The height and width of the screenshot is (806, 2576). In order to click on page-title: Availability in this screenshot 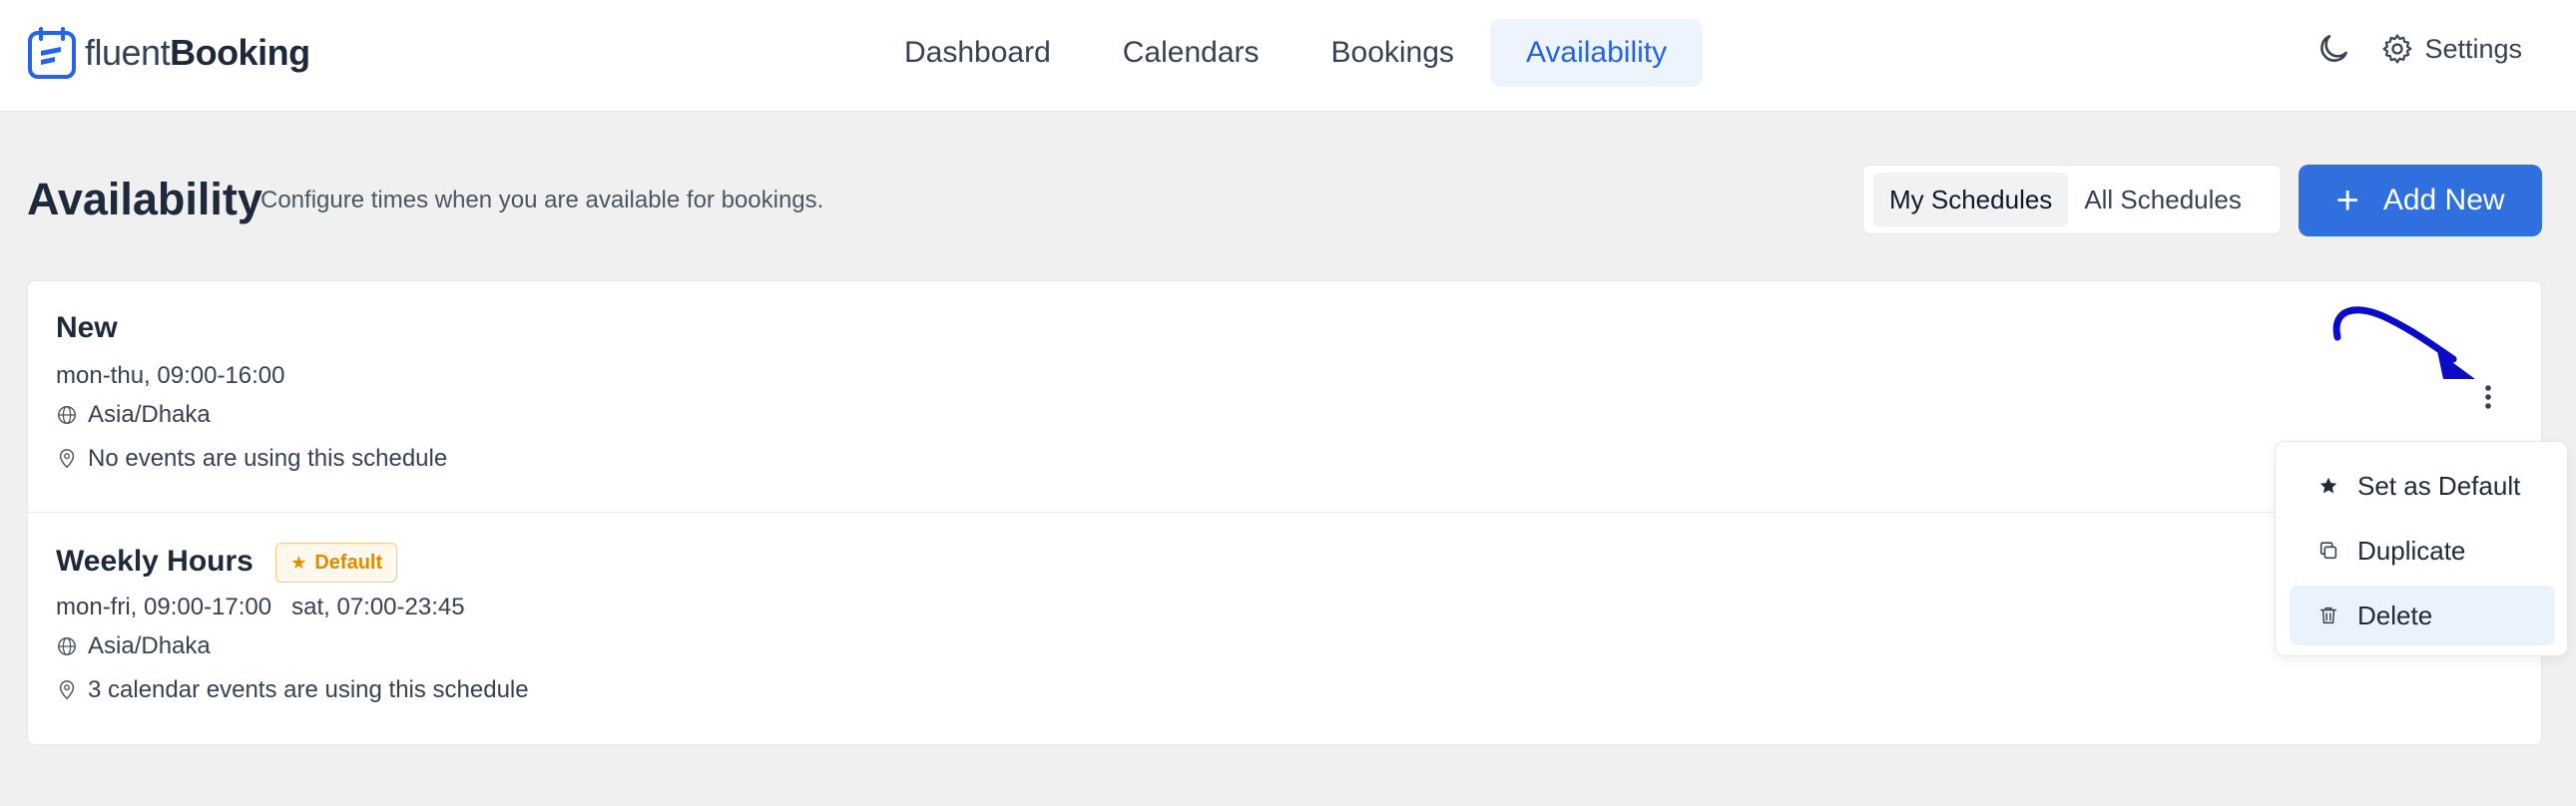, I will do `click(144, 199)`.